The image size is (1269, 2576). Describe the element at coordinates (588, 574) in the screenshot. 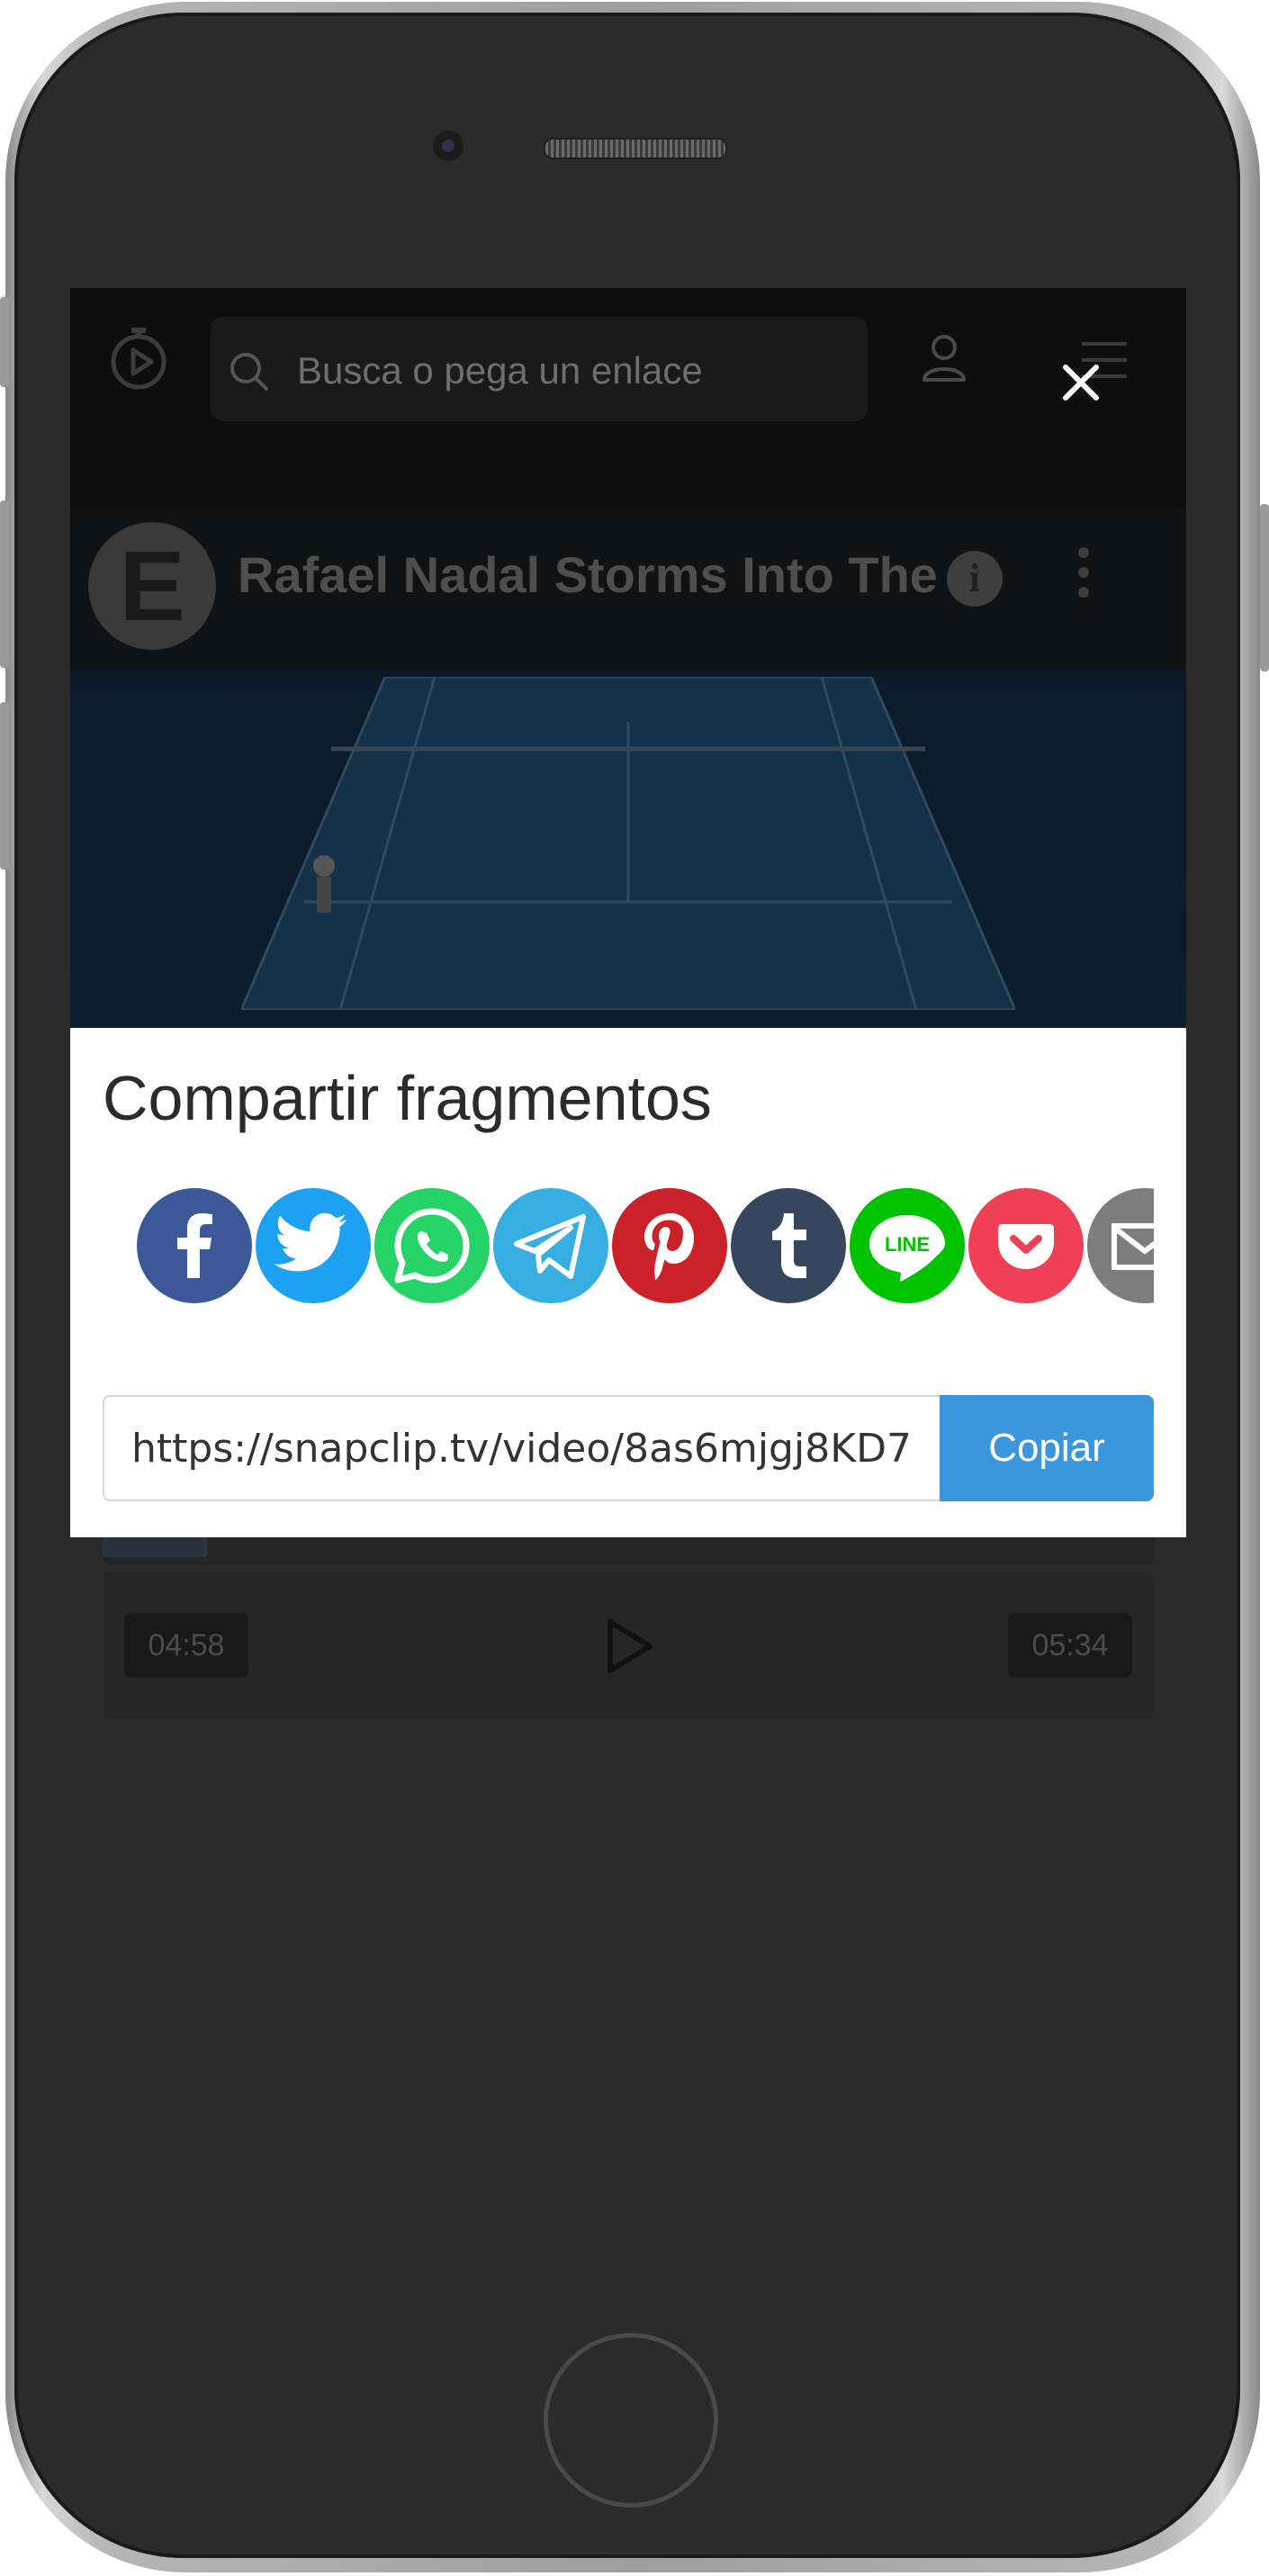

I see `video-title: Rafael Nadal Storms Into The` at that location.